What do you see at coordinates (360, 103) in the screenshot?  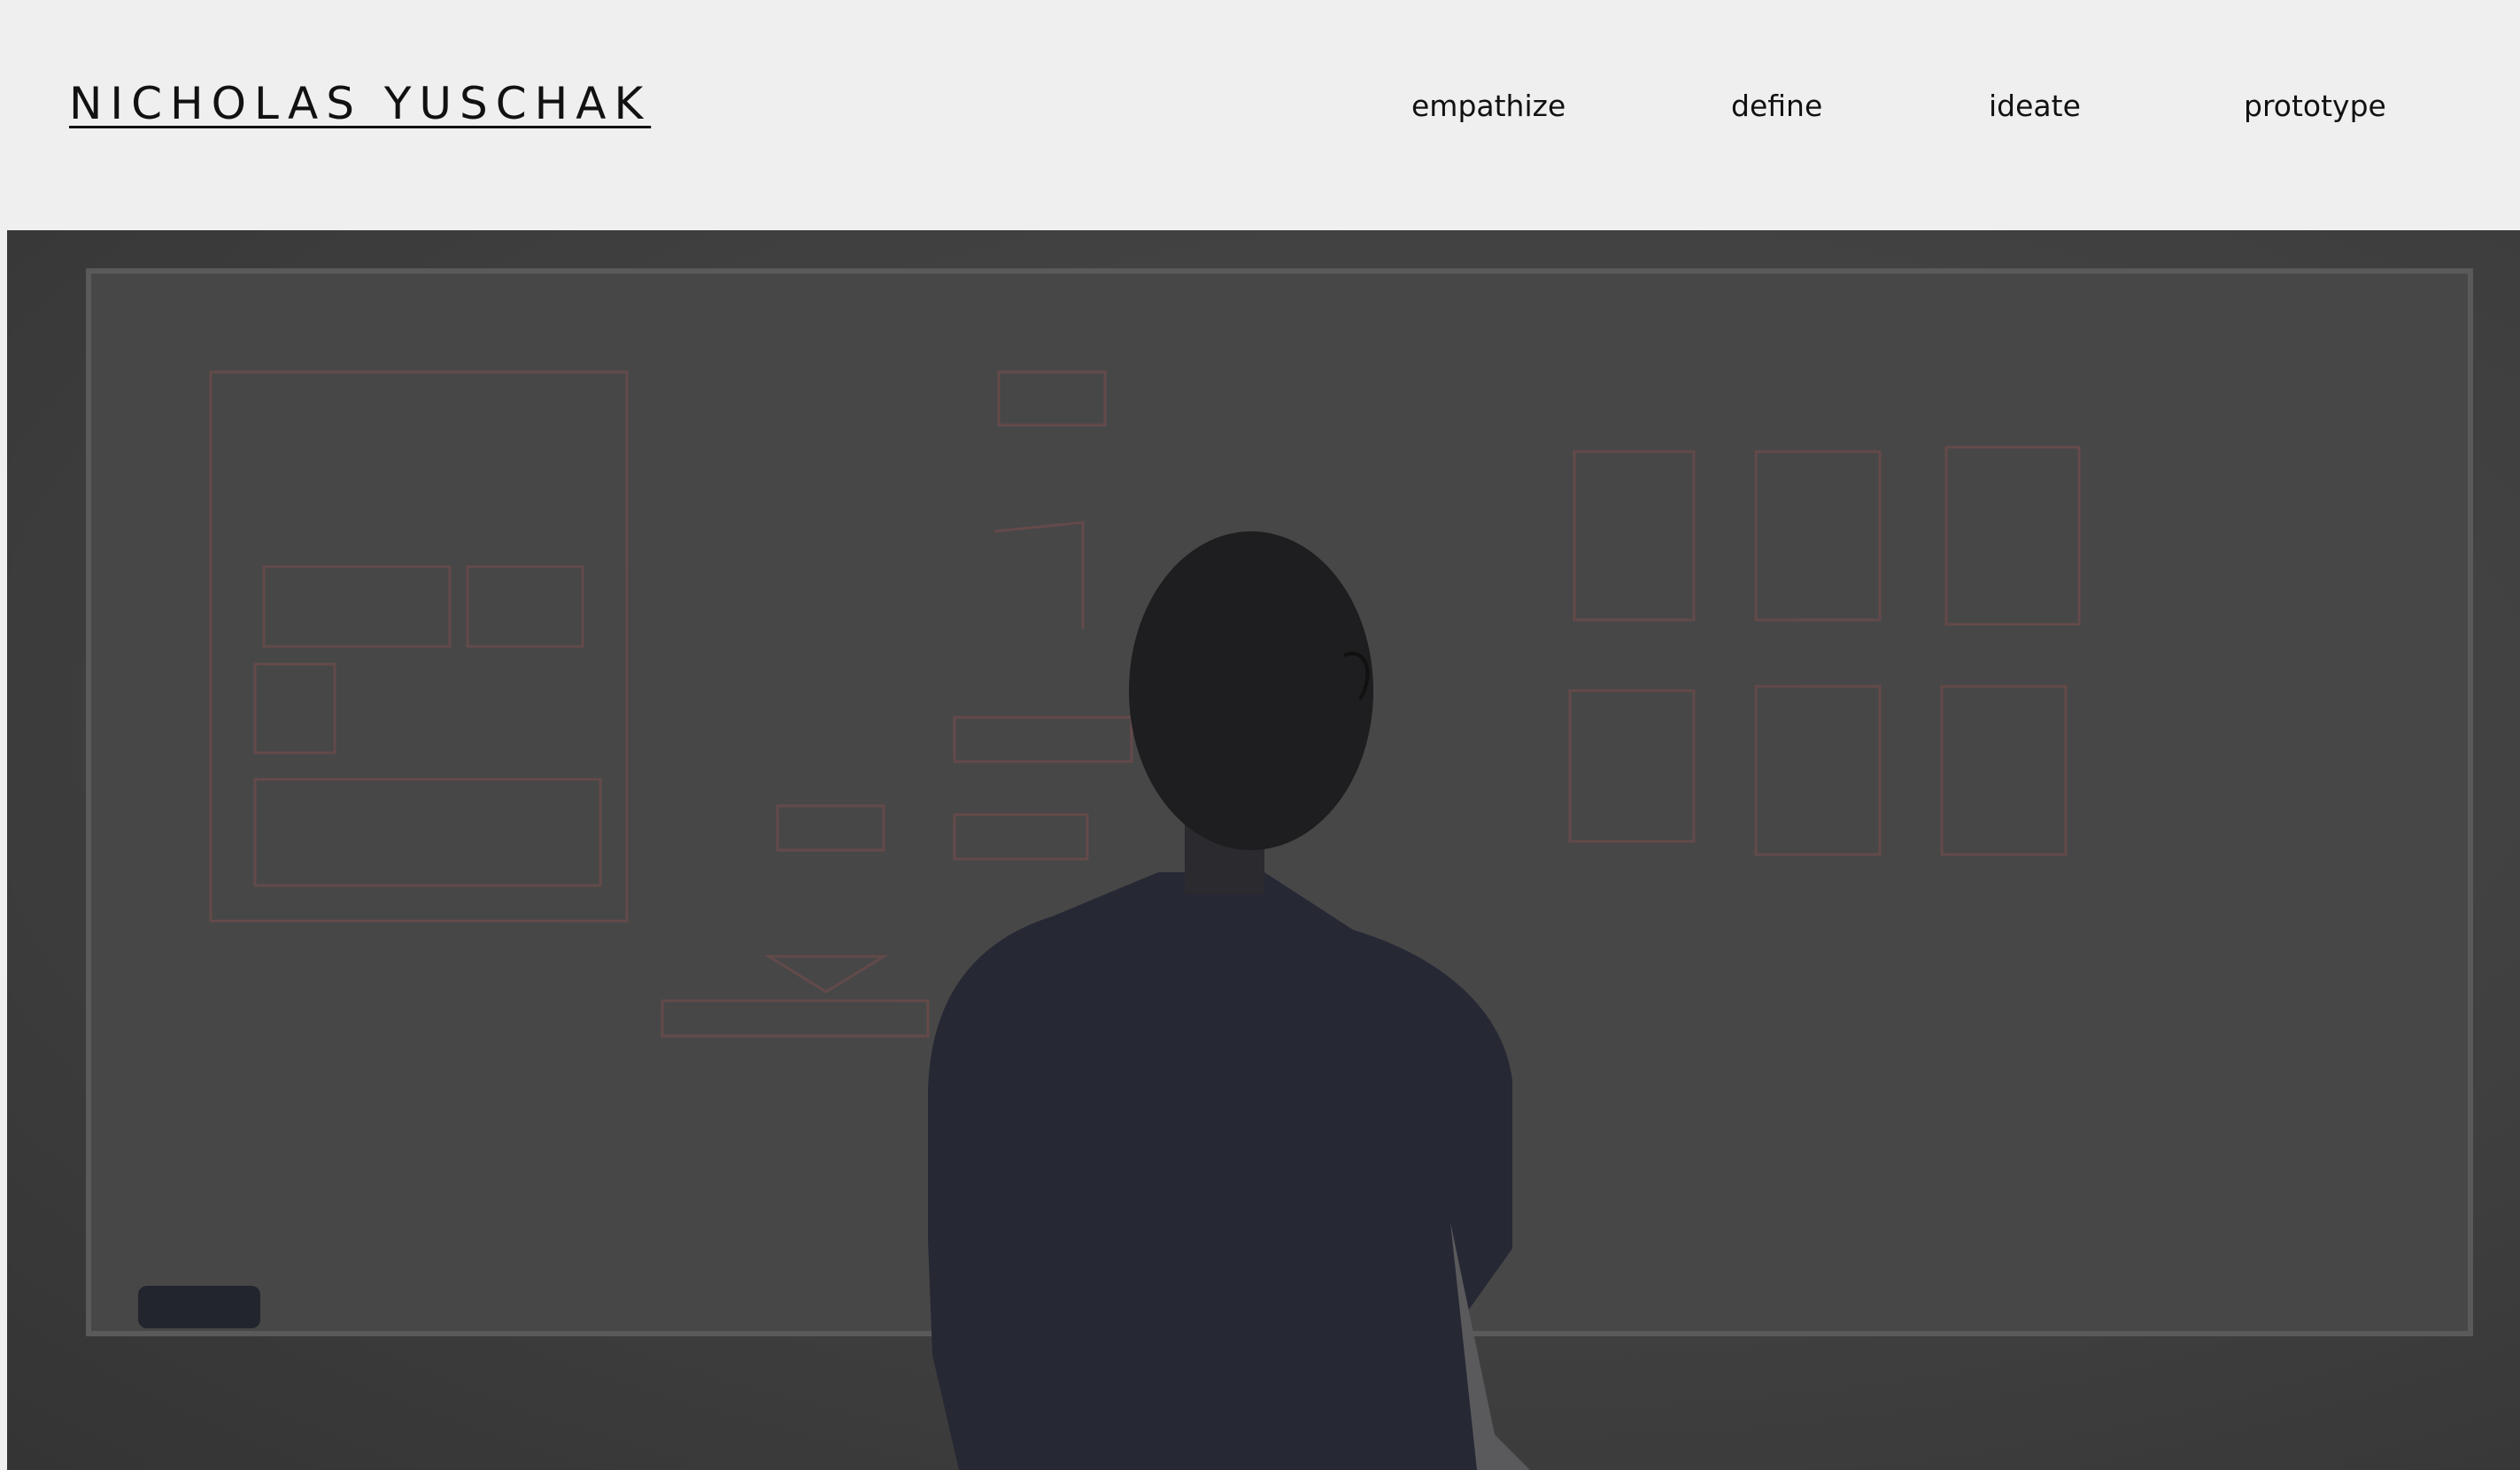 I see `site-title-link: NICHOLAS YUSCHAK` at bounding box center [360, 103].